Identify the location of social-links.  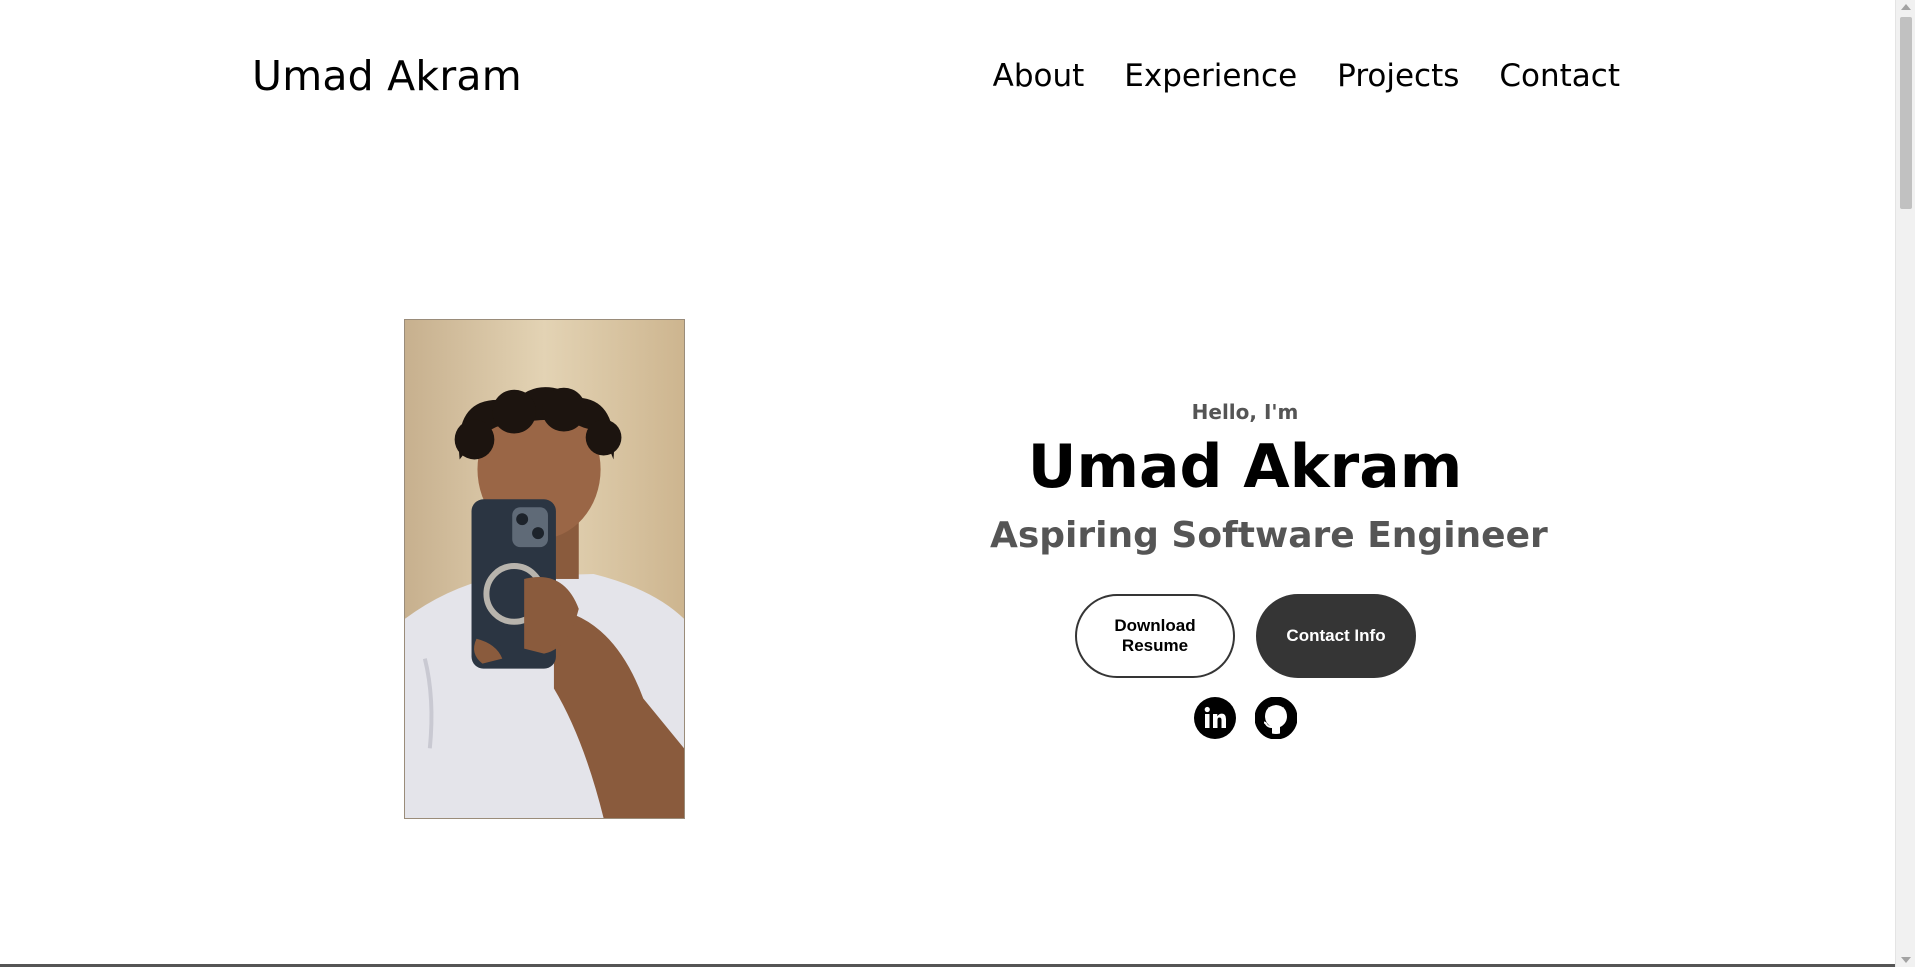
(1245, 718).